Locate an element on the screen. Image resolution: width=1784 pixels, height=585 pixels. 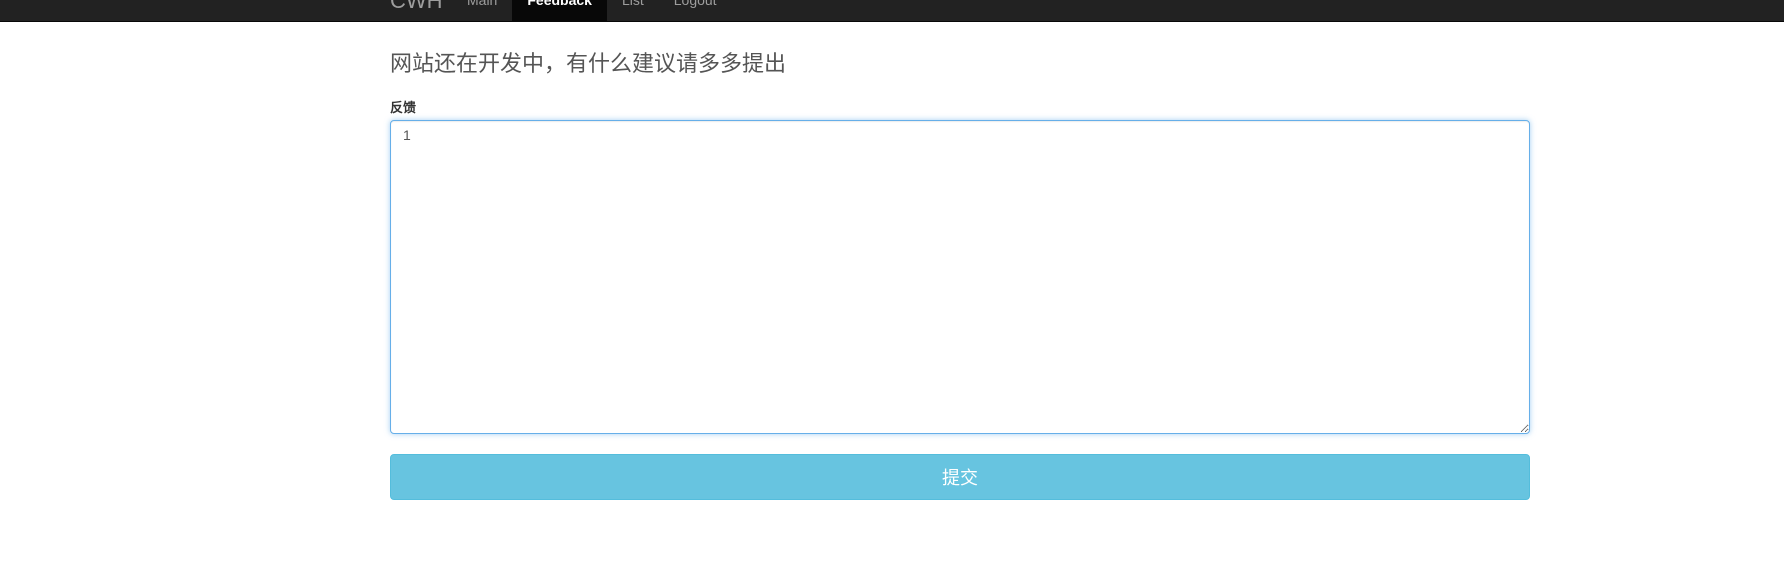
nav-link-list: List is located at coordinates (633, 10).